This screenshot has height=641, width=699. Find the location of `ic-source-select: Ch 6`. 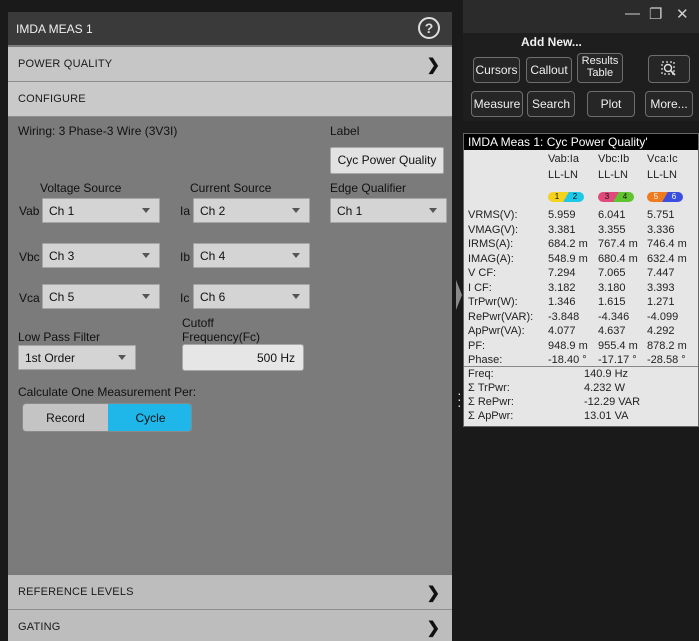

ic-source-select: Ch 6 is located at coordinates (251, 296).